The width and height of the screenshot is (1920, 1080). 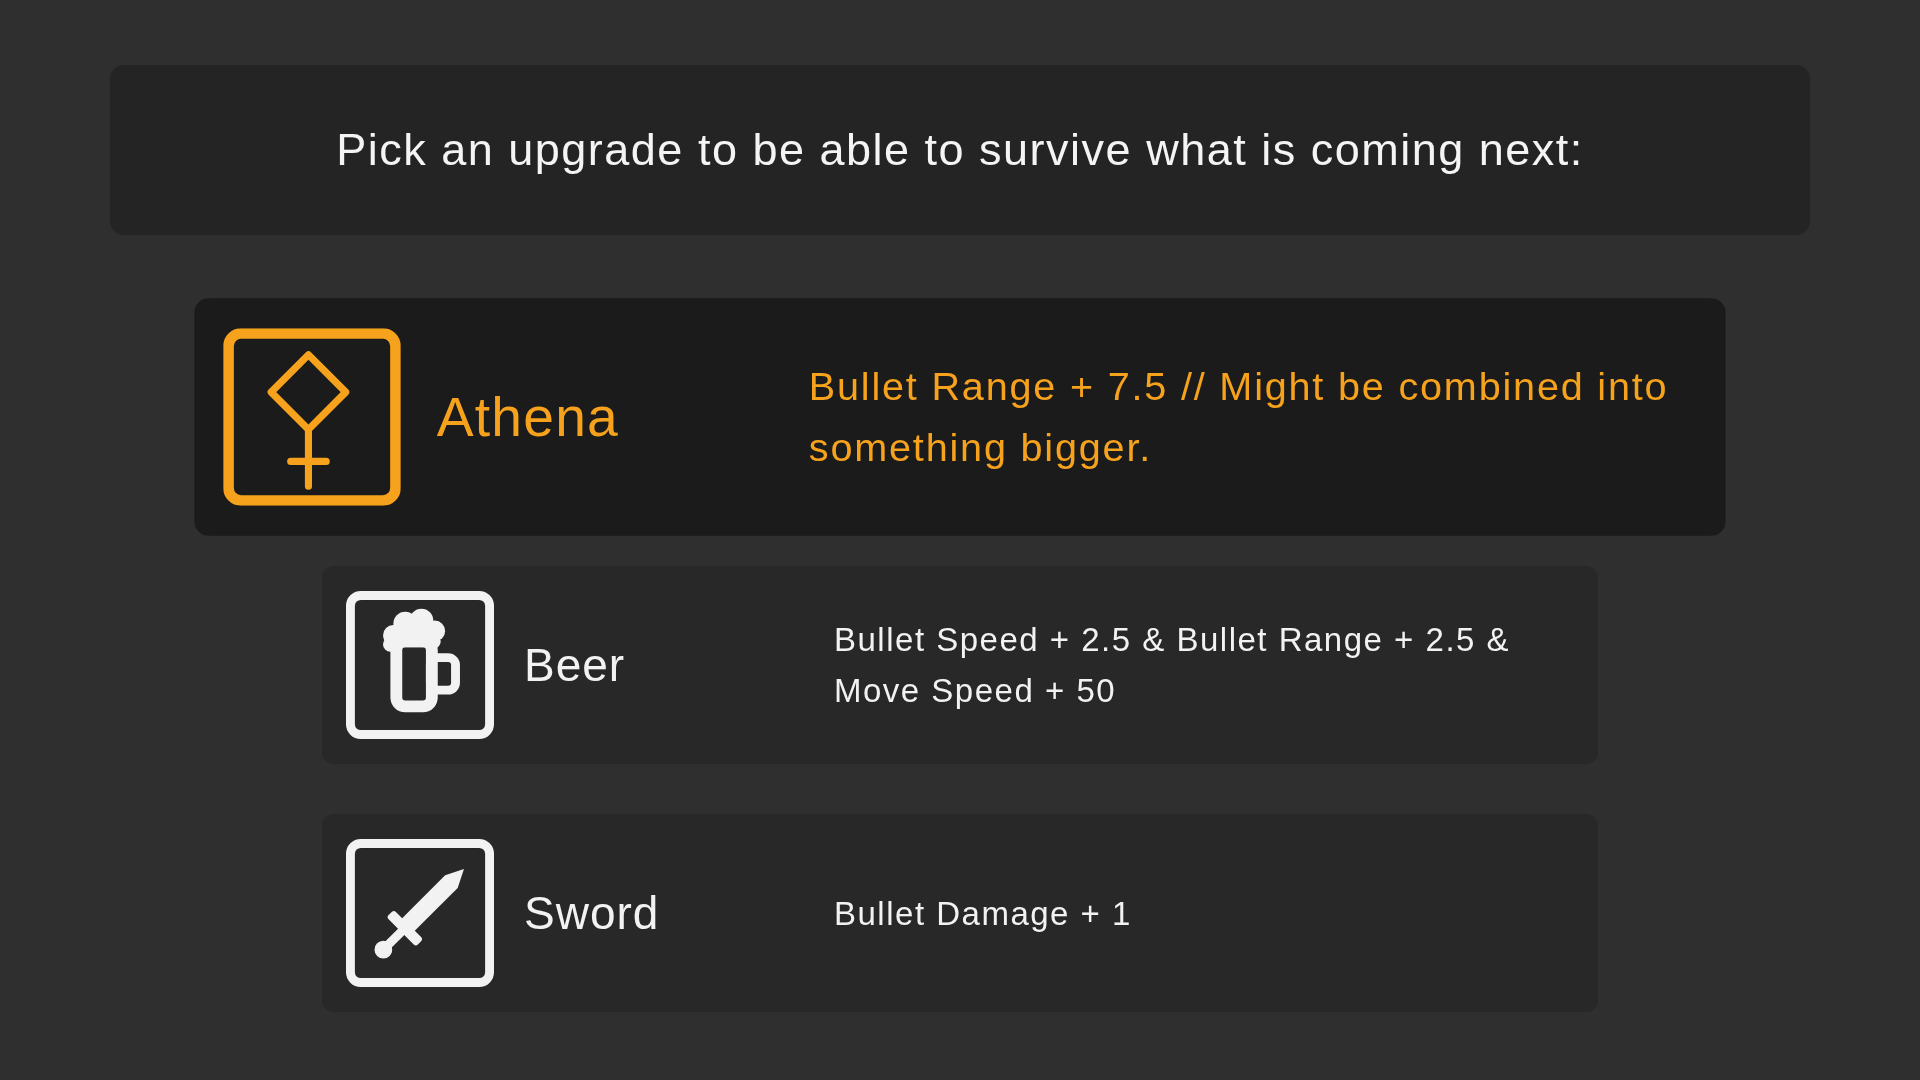 I want to click on beer-mug-icon, so click(x=420, y=665).